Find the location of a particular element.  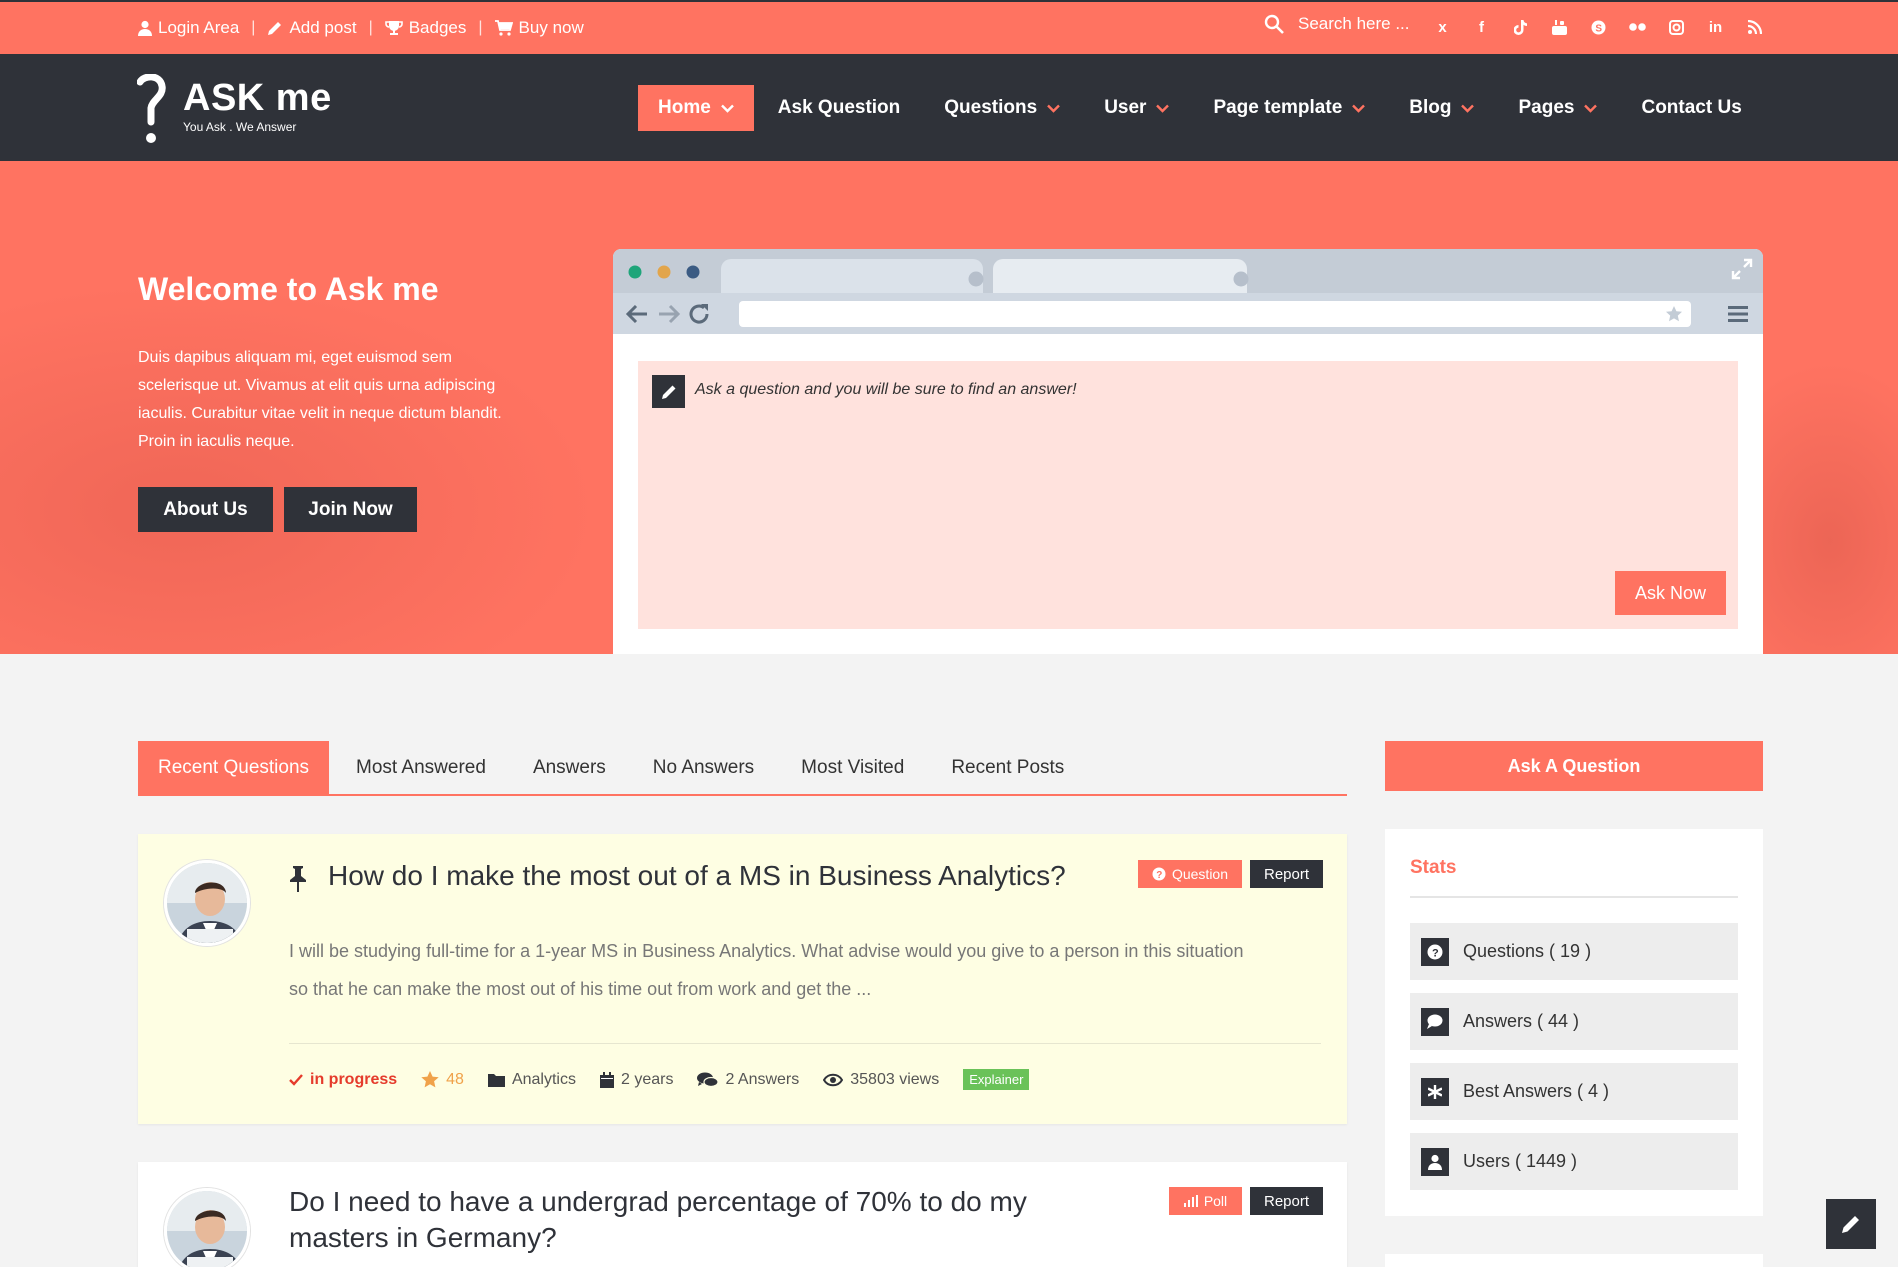

badges-label: Badges is located at coordinates (437, 27).